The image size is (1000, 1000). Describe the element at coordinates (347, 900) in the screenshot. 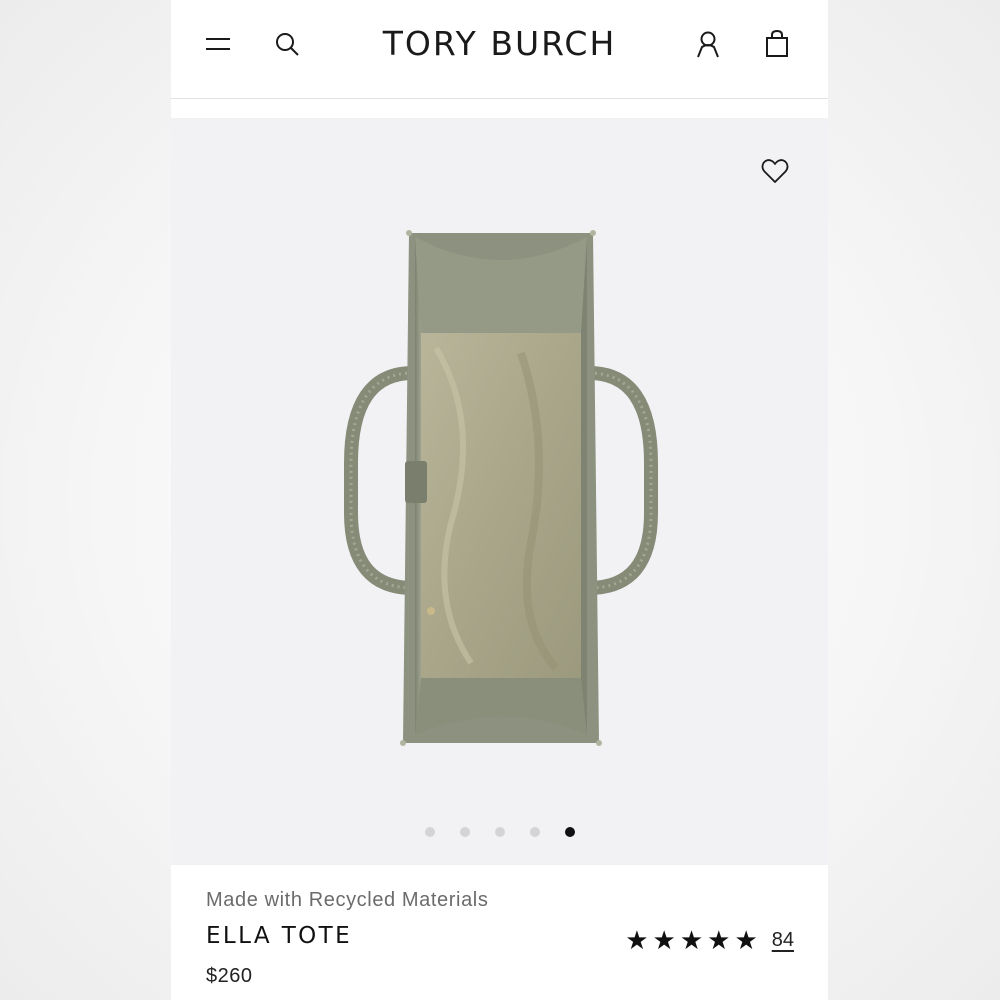

I see `product-tagline: Made with Recycled Materials` at that location.